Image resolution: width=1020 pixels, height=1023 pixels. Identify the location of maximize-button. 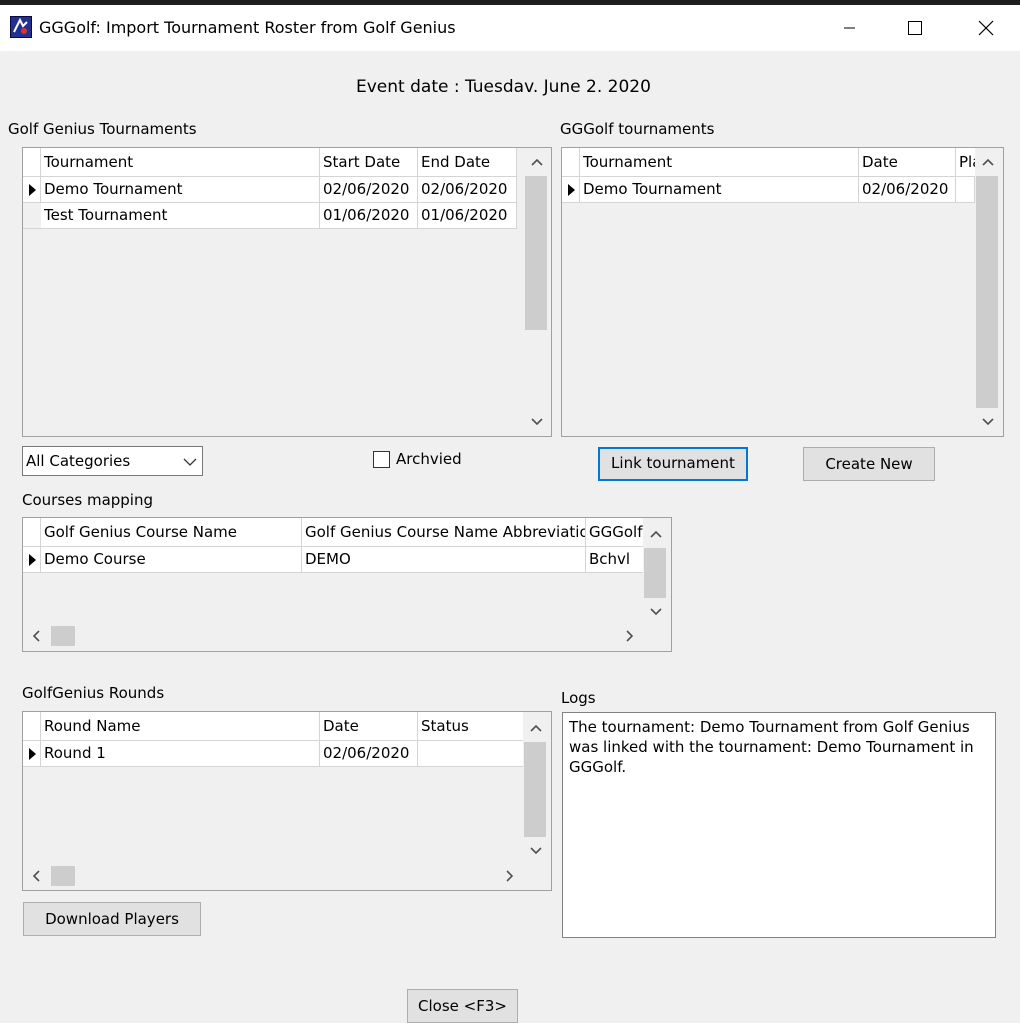
(915, 28).